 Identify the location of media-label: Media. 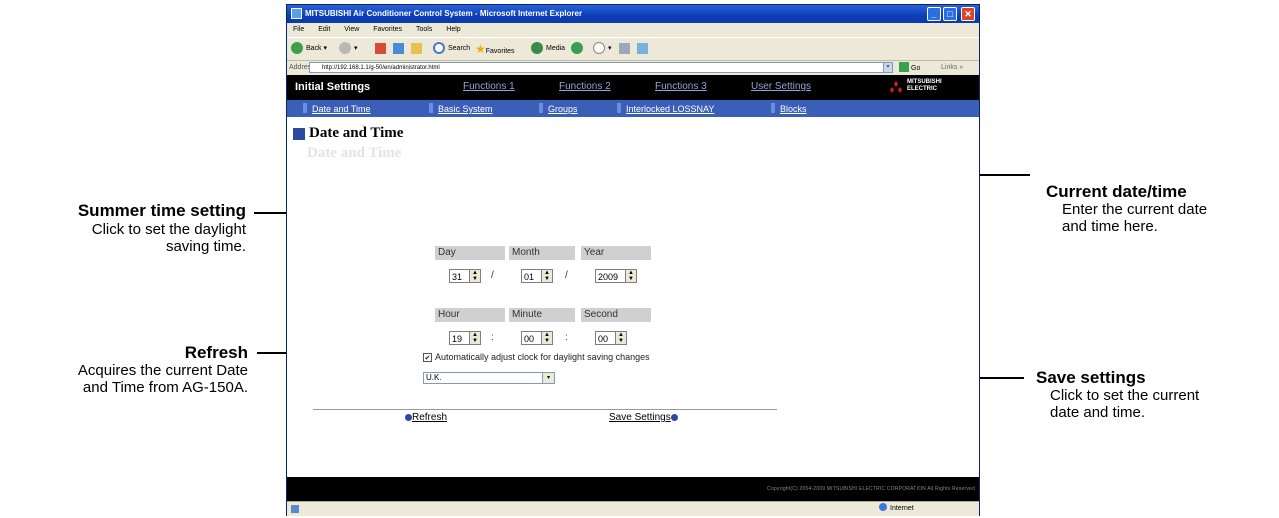
(556, 48).